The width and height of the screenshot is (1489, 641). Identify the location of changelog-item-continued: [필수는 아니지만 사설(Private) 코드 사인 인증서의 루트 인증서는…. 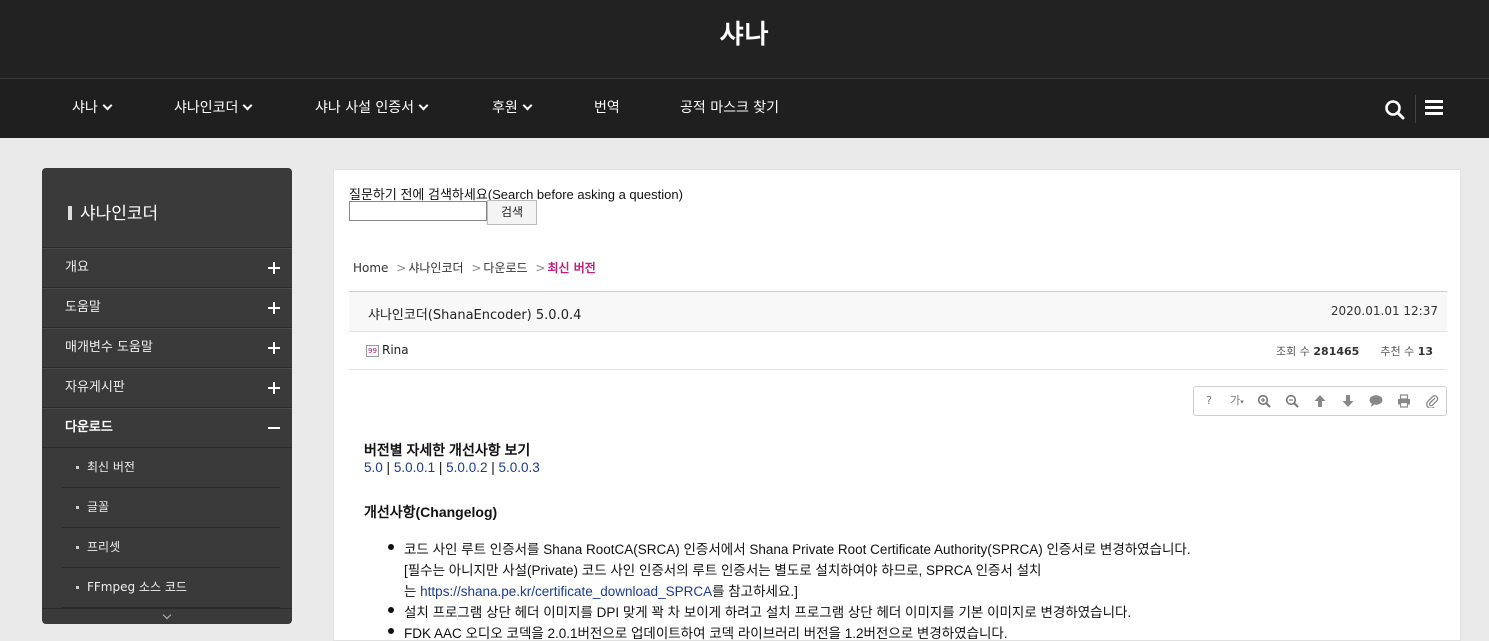
(722, 569).